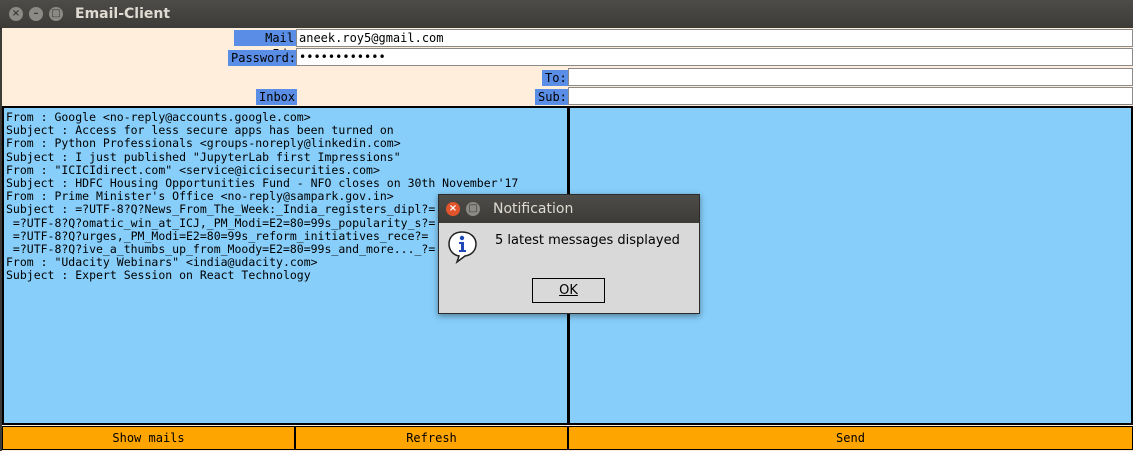 This screenshot has width=1133, height=451. Describe the element at coordinates (431, 438) in the screenshot. I see `refresh-button: Refresh` at that location.